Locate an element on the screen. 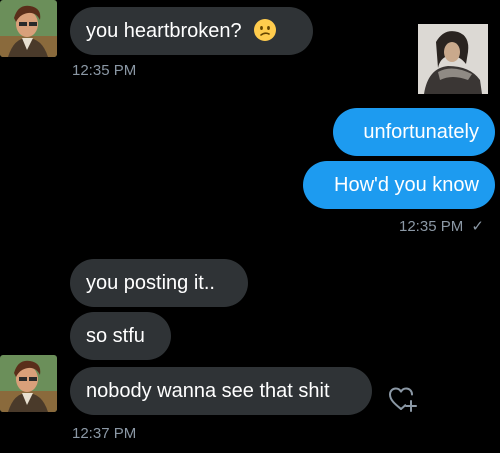  message-bubble-outgoing: How'd you know is located at coordinates (399, 185).